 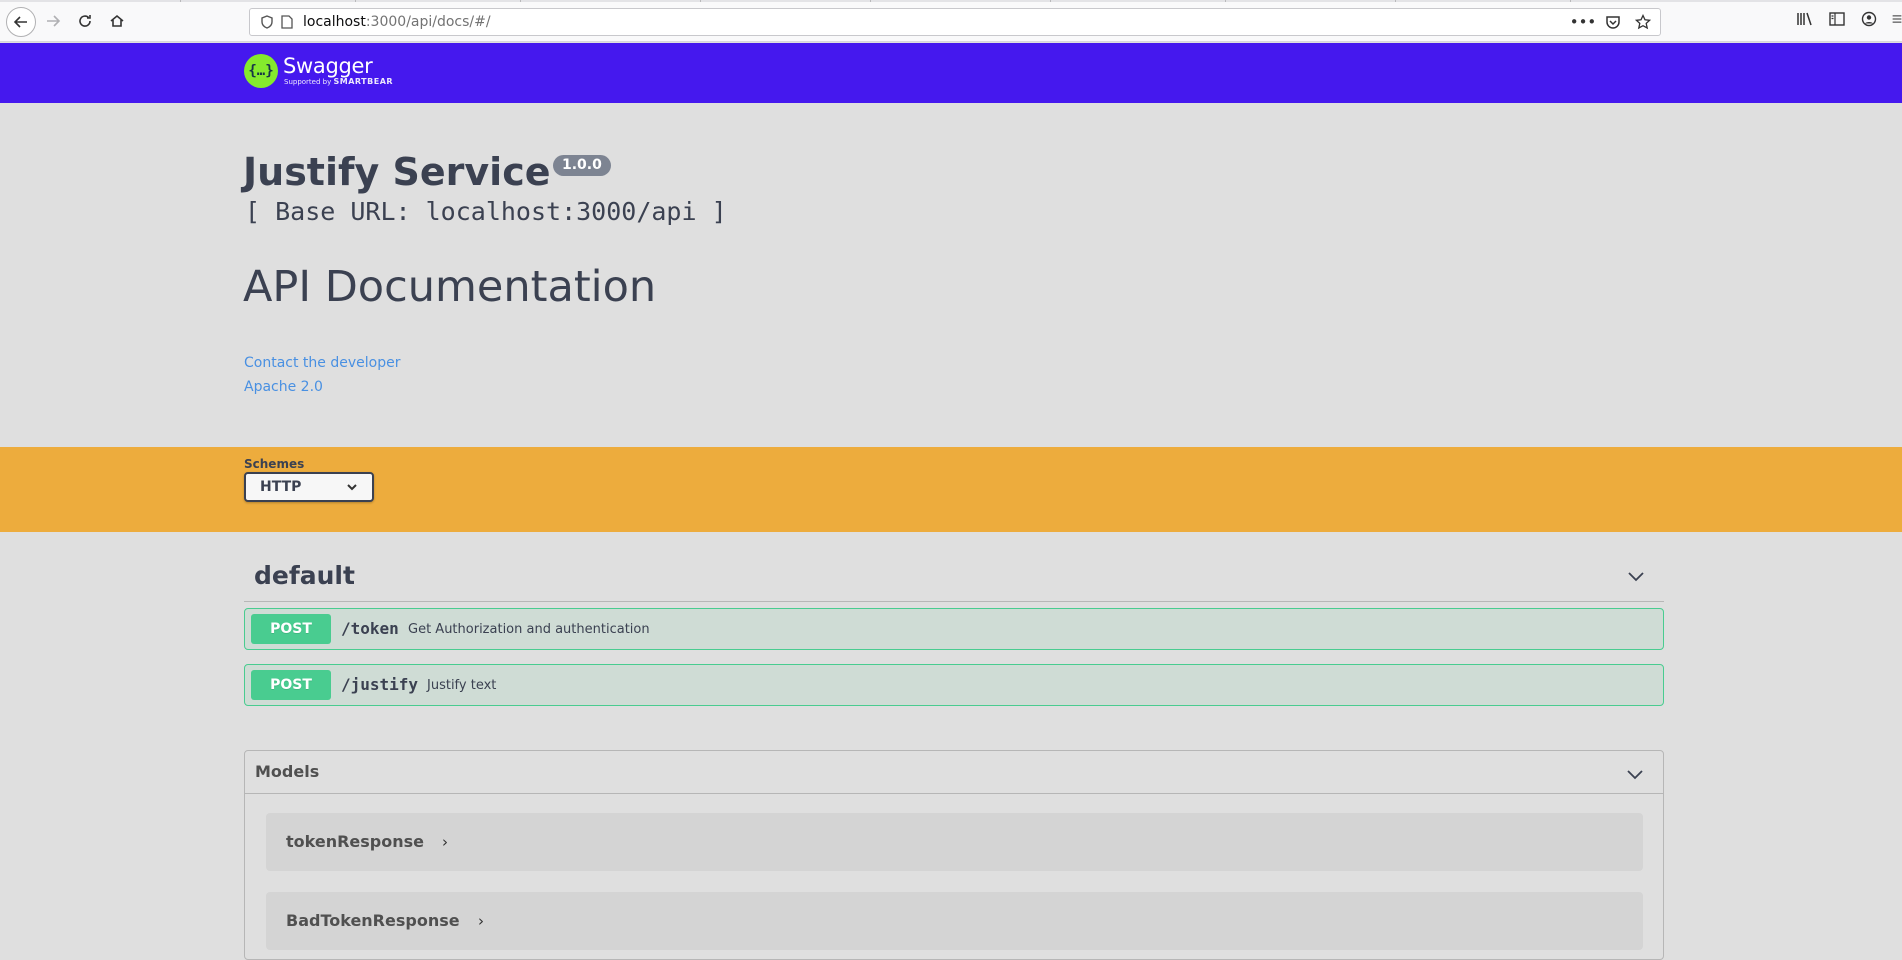 What do you see at coordinates (954, 772) in the screenshot?
I see `models-header: Models` at bounding box center [954, 772].